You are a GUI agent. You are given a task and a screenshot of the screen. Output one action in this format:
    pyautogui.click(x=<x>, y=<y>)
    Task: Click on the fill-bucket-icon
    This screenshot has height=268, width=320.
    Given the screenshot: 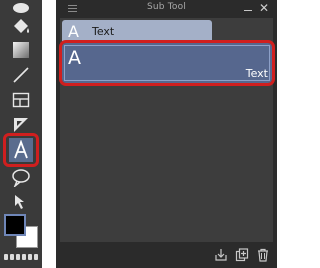 What is the action you would take?
    pyautogui.click(x=21, y=26)
    